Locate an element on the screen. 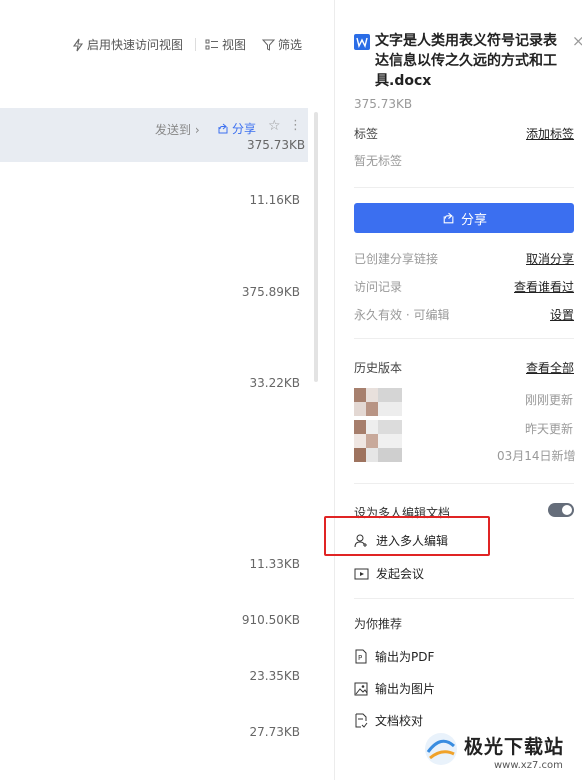 The image size is (582, 780). file-size-label: 375.73KB is located at coordinates (383, 104).